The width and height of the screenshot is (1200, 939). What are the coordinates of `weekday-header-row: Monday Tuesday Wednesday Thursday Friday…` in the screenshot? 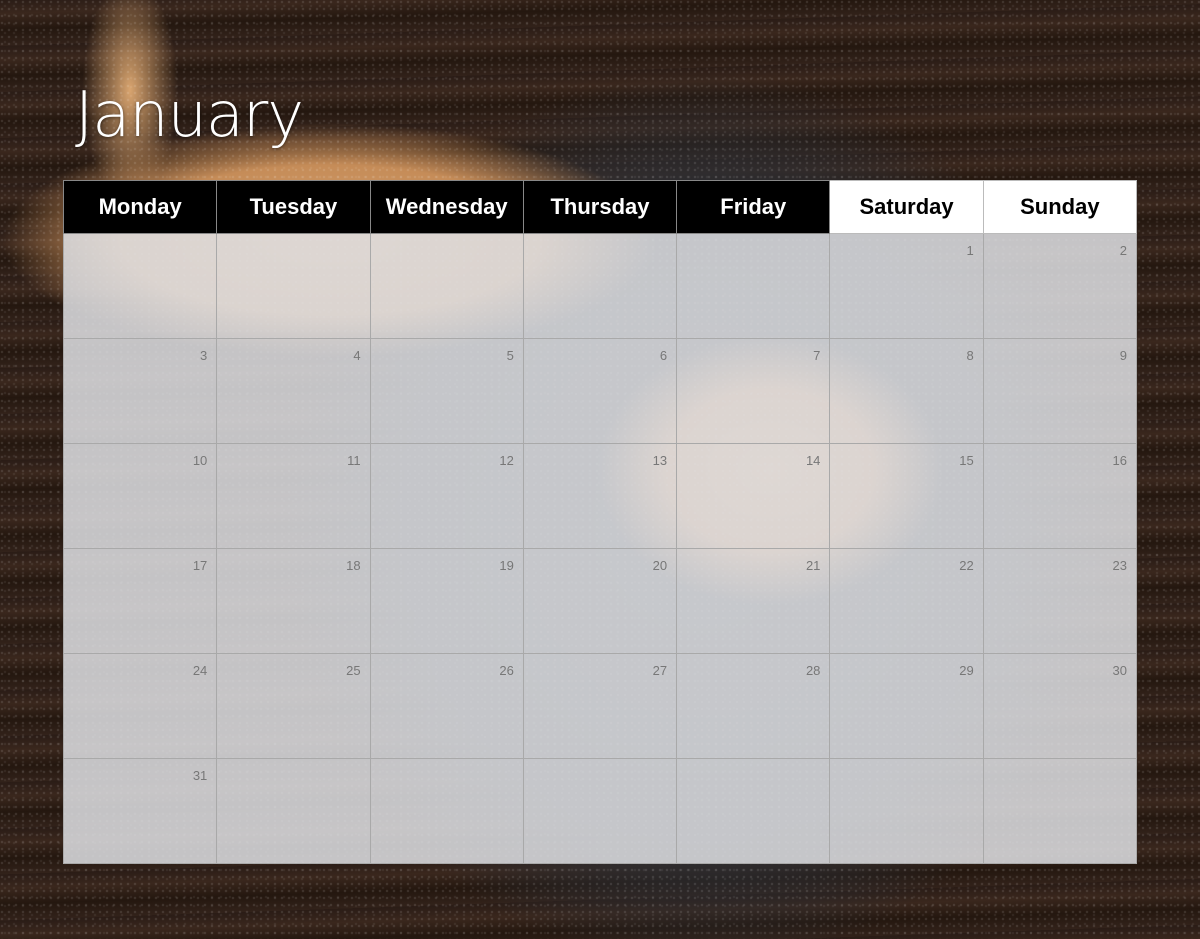 It's located at (600, 207).